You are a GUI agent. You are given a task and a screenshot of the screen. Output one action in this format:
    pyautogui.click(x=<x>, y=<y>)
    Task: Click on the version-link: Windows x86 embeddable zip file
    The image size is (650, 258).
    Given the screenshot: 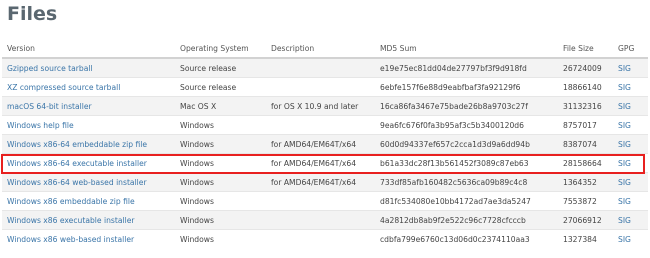 What is the action you would take?
    pyautogui.click(x=71, y=201)
    